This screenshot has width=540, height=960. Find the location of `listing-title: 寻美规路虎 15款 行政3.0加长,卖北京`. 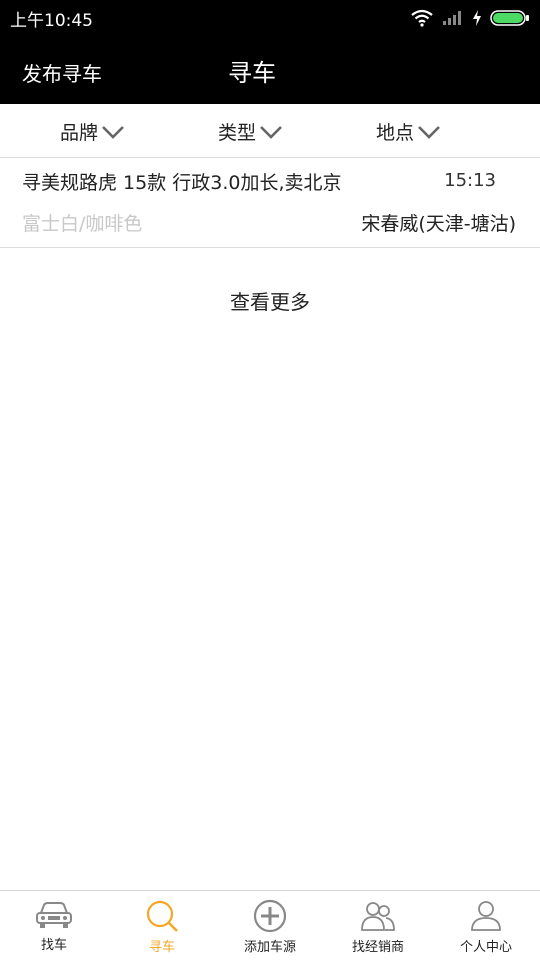

listing-title: 寻美规路虎 15款 行政3.0加长,卖北京 is located at coordinates (182, 183).